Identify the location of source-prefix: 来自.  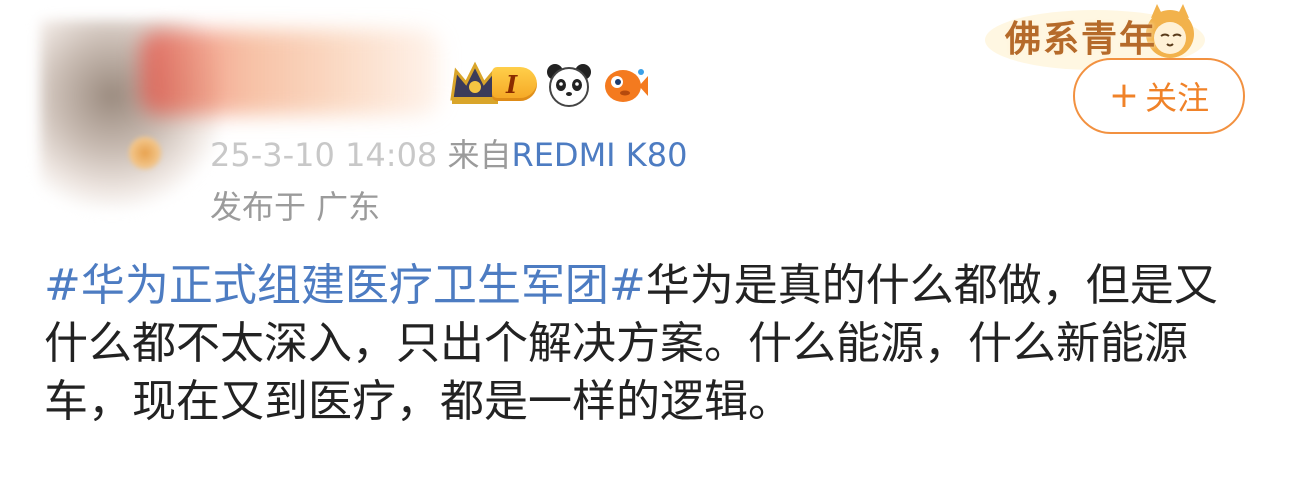
(479, 155).